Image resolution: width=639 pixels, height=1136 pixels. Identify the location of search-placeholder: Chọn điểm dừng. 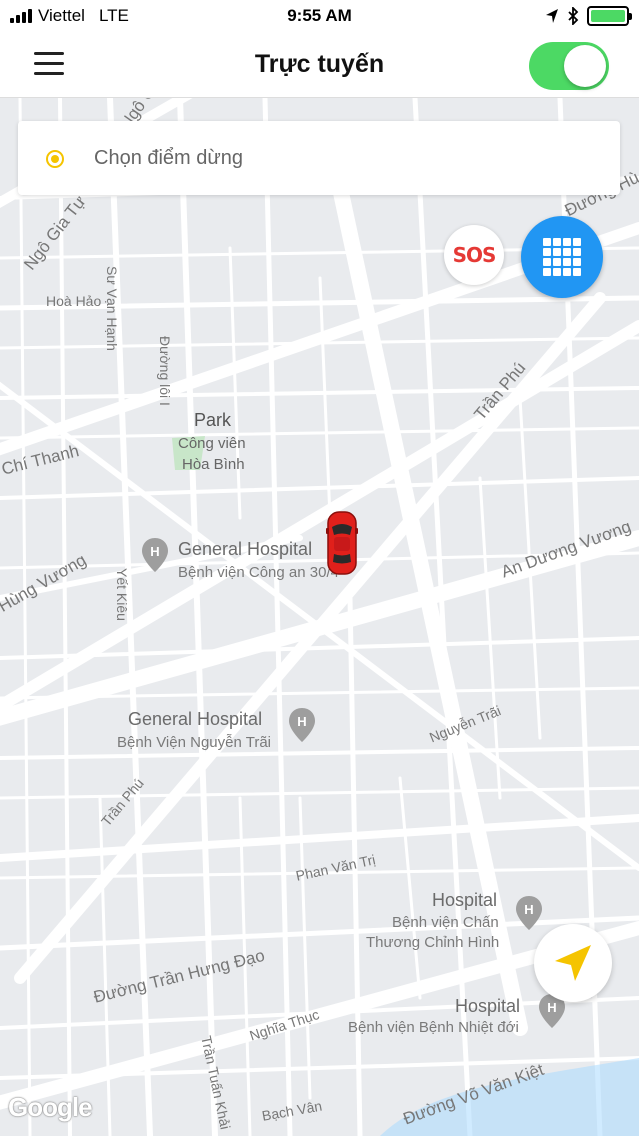
(169, 158).